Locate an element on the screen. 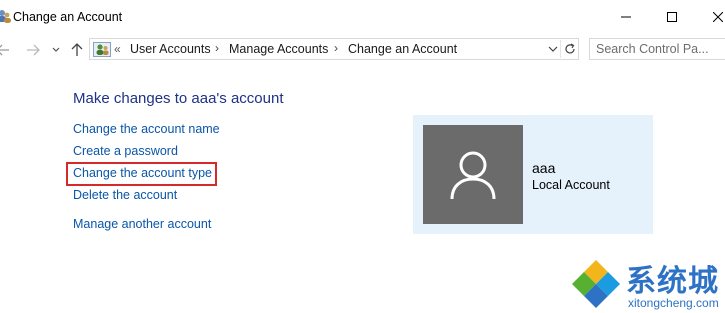 The image size is (725, 313). account-card: aaa Local Account is located at coordinates (533, 174).